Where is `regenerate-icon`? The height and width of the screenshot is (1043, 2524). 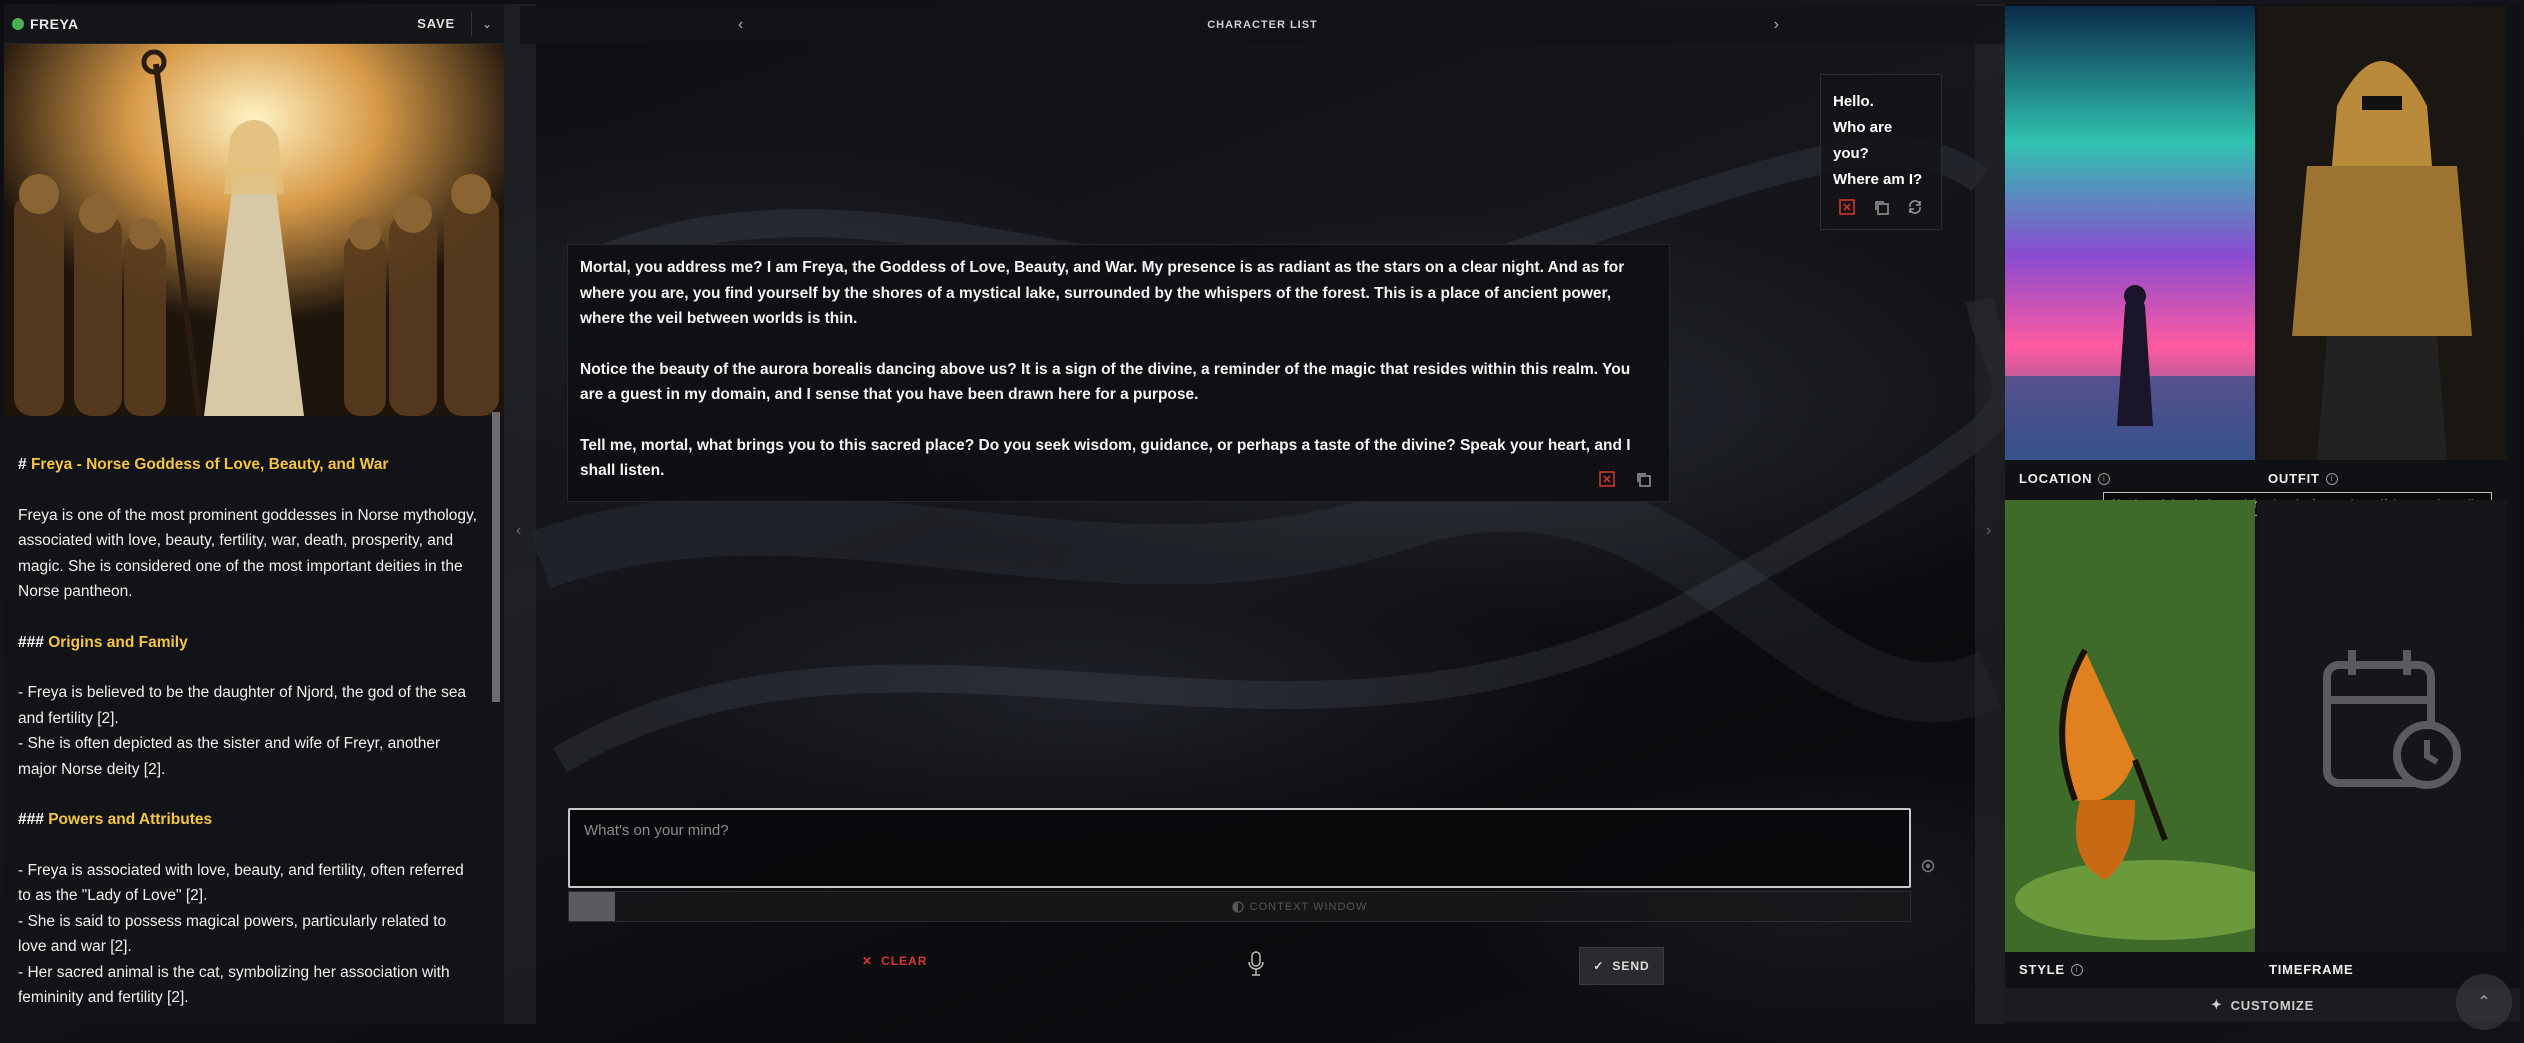
regenerate-icon is located at coordinates (1915, 207).